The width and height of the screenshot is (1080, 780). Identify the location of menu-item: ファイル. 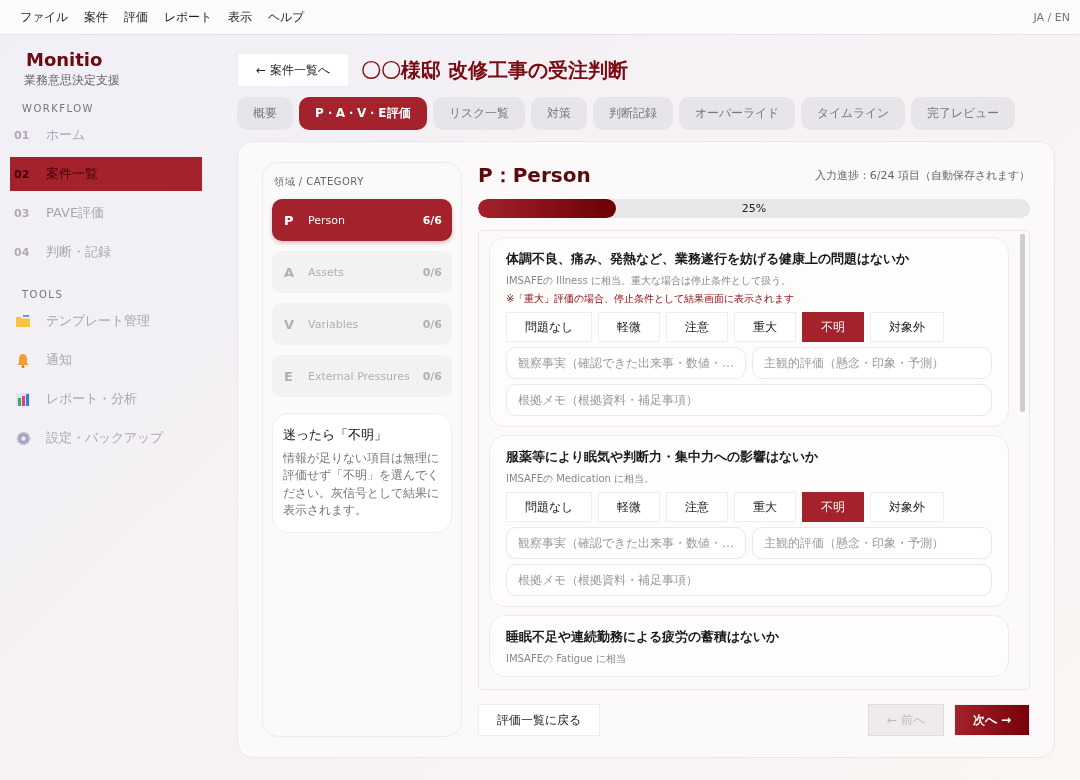
(44, 17).